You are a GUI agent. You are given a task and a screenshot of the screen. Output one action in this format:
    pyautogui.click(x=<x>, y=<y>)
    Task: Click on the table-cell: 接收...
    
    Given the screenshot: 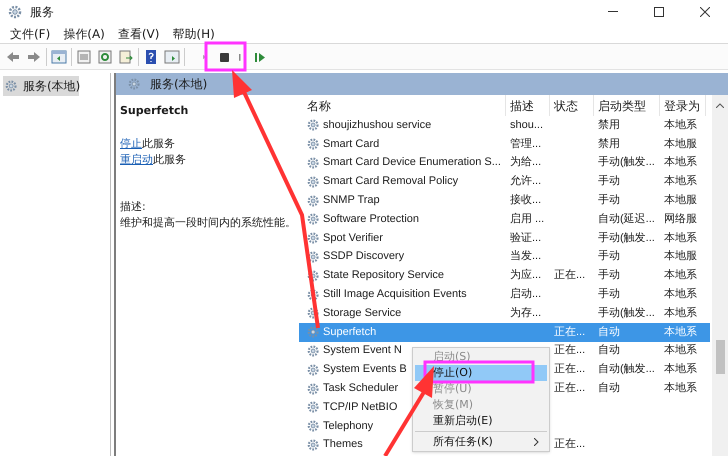 What is the action you would take?
    pyautogui.click(x=526, y=201)
    